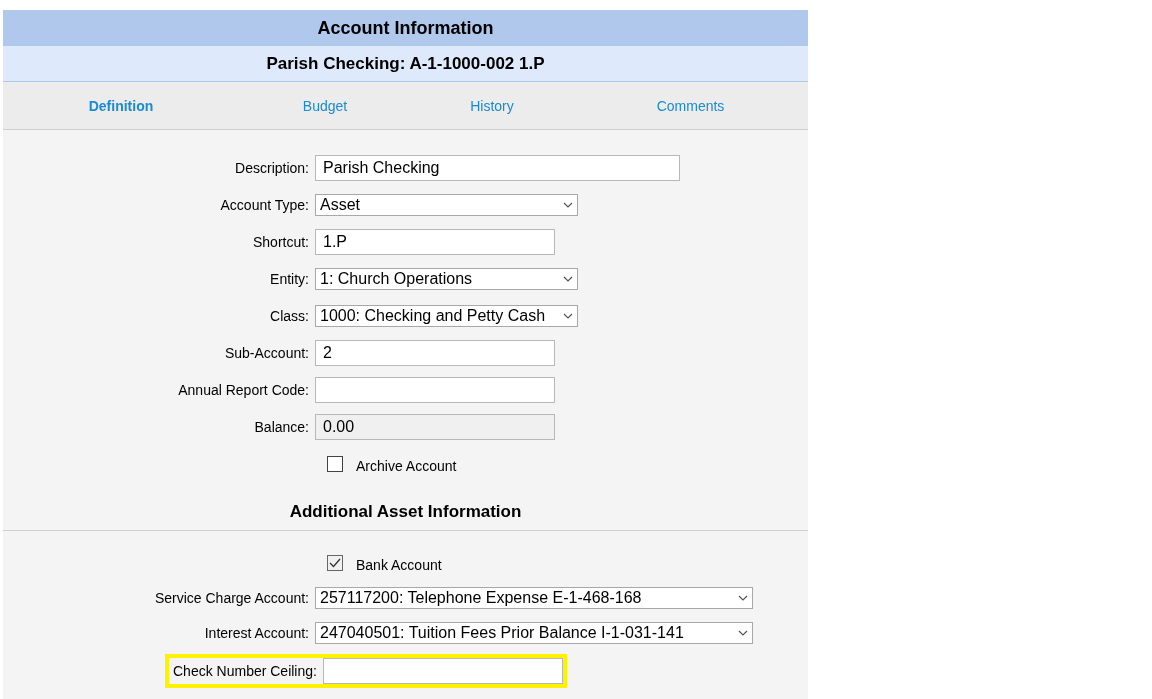 This screenshot has height=699, width=1152. What do you see at coordinates (435, 427) in the screenshot?
I see `text-field: 0.00` at bounding box center [435, 427].